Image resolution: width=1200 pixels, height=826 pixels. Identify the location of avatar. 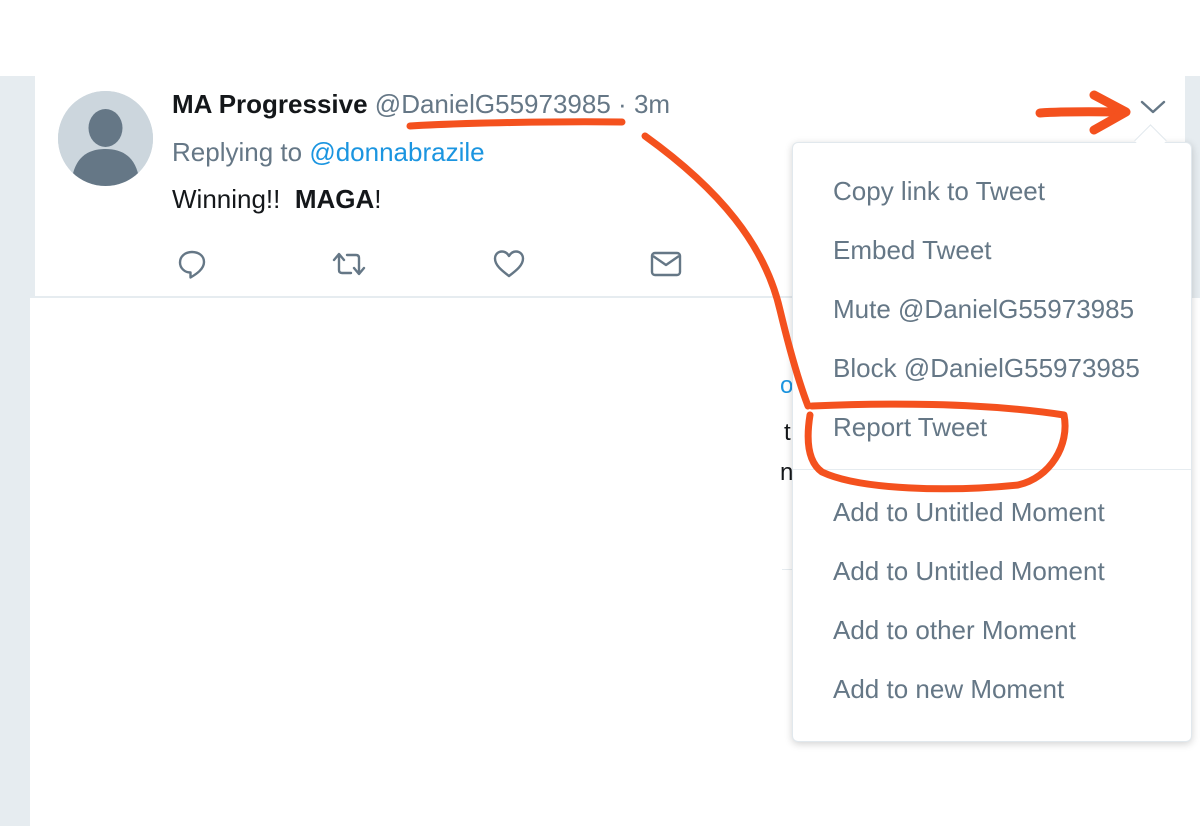
(105, 138).